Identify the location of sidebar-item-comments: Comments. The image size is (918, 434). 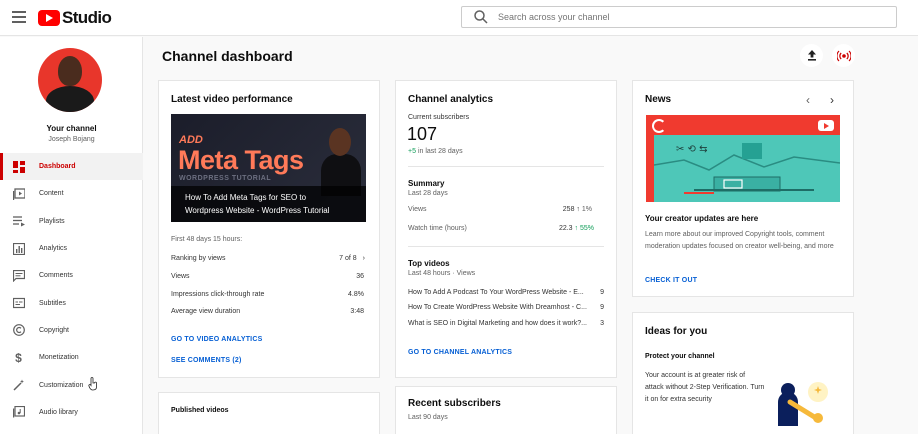
(71, 275).